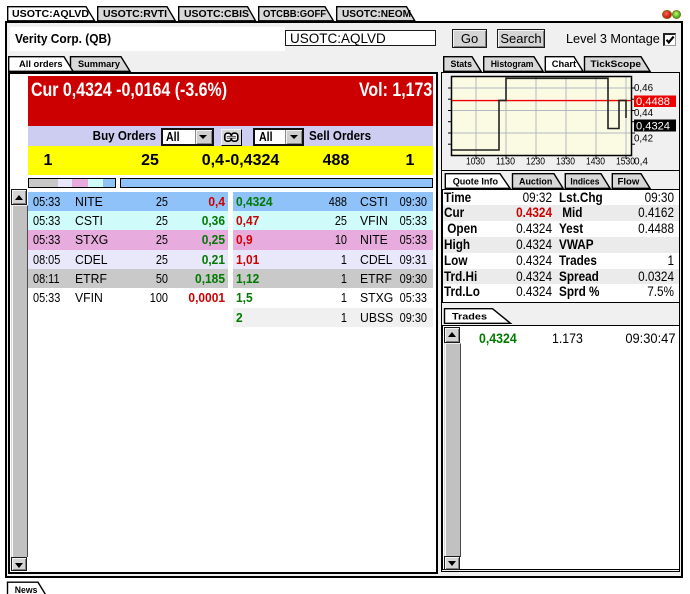 The height and width of the screenshot is (594, 690). What do you see at coordinates (41, 64) in the screenshot?
I see `svg-text: All orders` at bounding box center [41, 64].